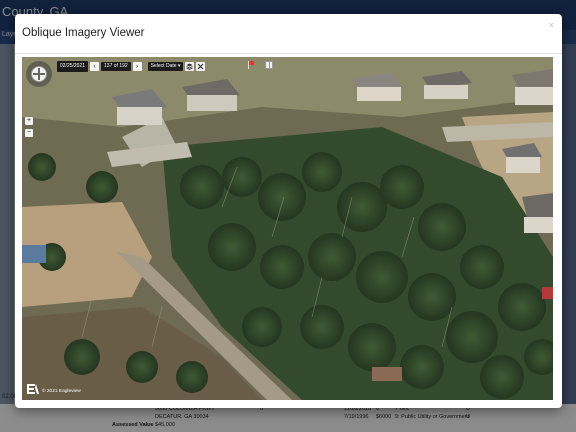  I want to click on viewer-toolbar: 02/25/2021 ‹ 137 of 192 › Select Date ▾, so click(131, 66).